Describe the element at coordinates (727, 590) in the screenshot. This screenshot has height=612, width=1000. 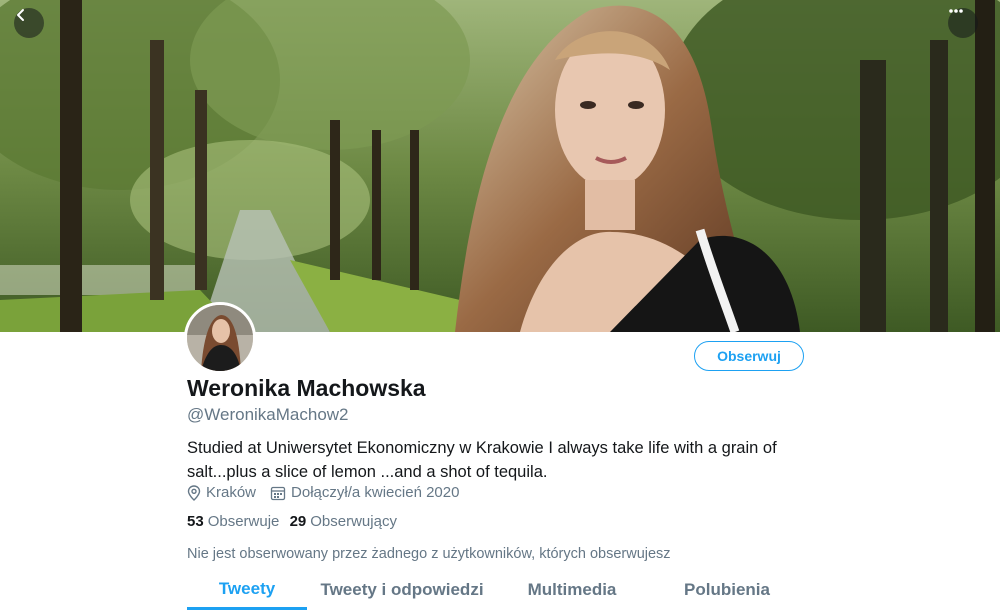
I see `tab-likes: Polubienia` at that location.